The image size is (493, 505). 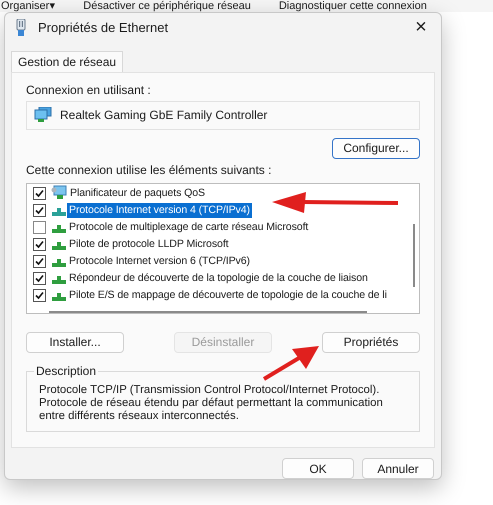 What do you see at coordinates (421, 28) in the screenshot?
I see `close-button: ×` at bounding box center [421, 28].